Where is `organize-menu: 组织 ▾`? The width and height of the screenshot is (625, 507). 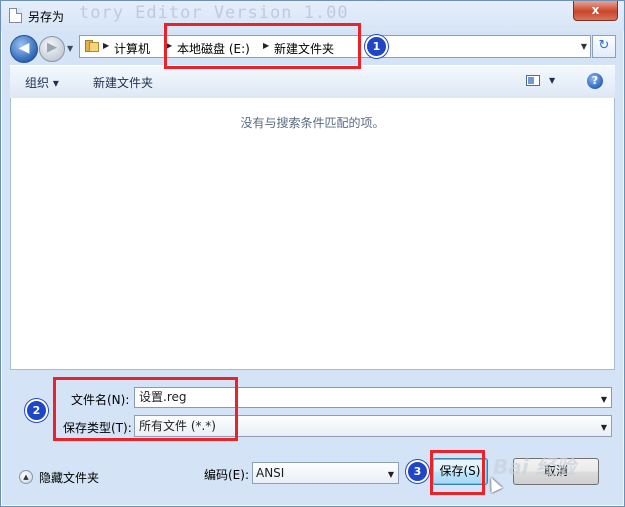
organize-menu: 组织 ▾ is located at coordinates (42, 82).